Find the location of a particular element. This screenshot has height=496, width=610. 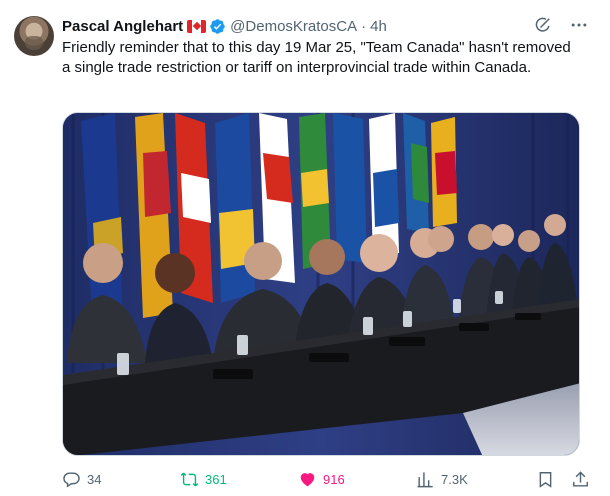

verified-badge-icon is located at coordinates (217, 26).